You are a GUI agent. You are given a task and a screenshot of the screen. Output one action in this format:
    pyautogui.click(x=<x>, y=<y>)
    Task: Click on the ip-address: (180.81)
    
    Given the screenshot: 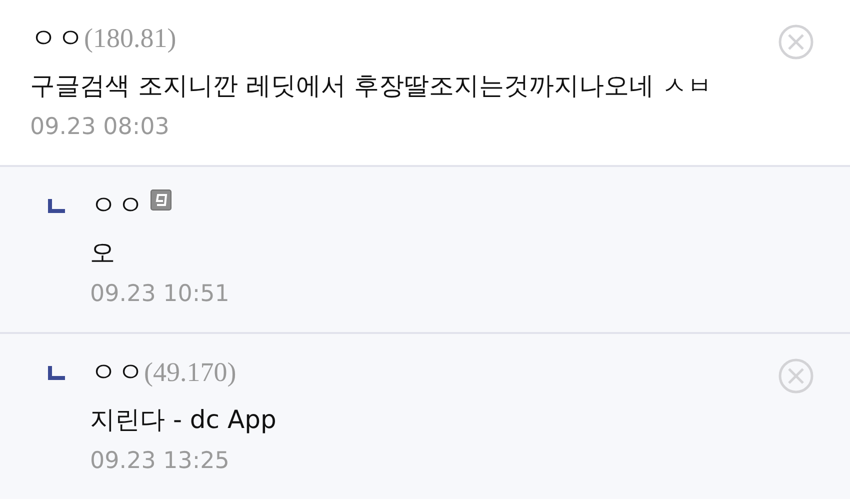 What is the action you would take?
    pyautogui.click(x=130, y=38)
    